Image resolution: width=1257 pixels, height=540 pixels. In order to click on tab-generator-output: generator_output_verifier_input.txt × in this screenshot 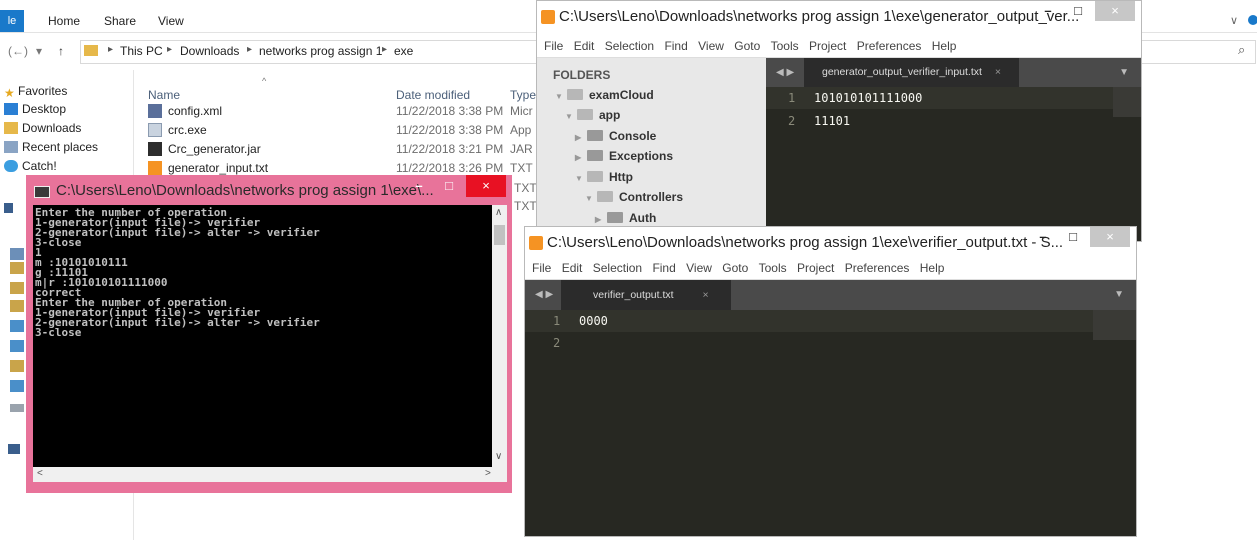, I will do `click(911, 72)`.